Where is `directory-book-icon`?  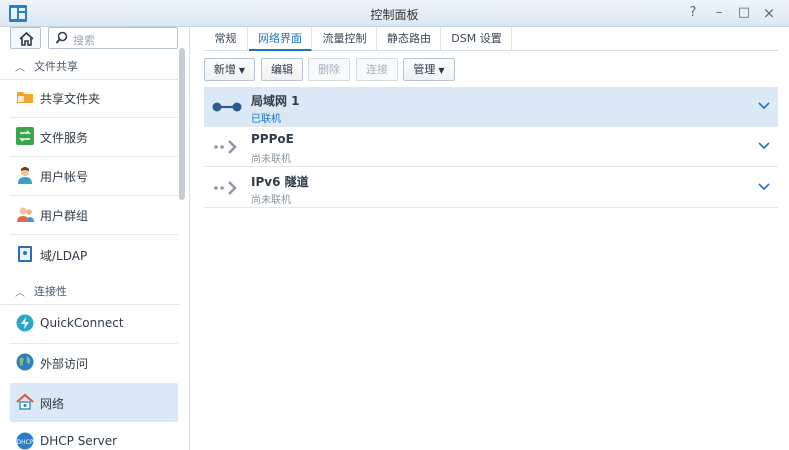
directory-book-icon is located at coordinates (25, 254).